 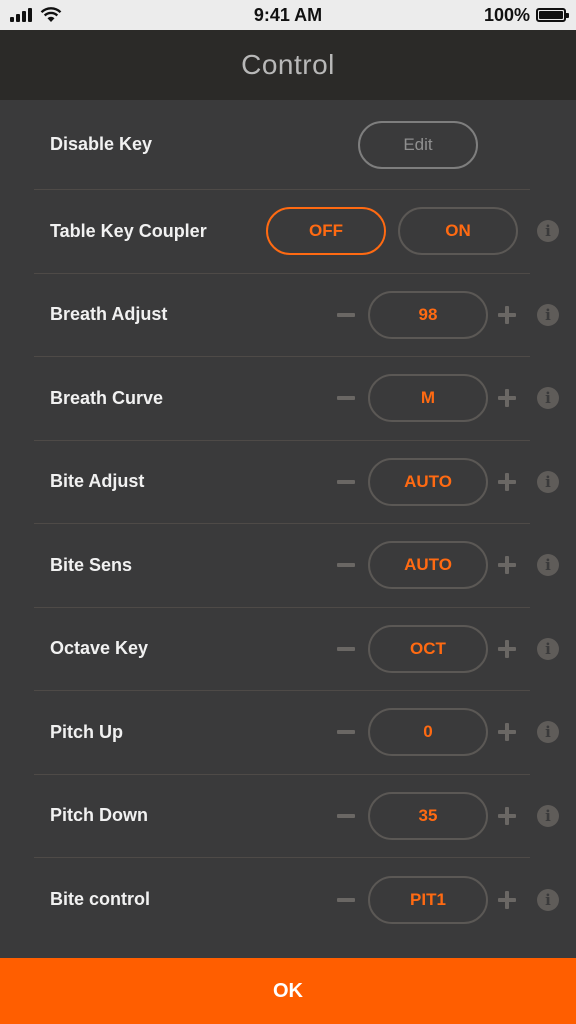 I want to click on setting-label: Pitch Up, so click(x=87, y=731).